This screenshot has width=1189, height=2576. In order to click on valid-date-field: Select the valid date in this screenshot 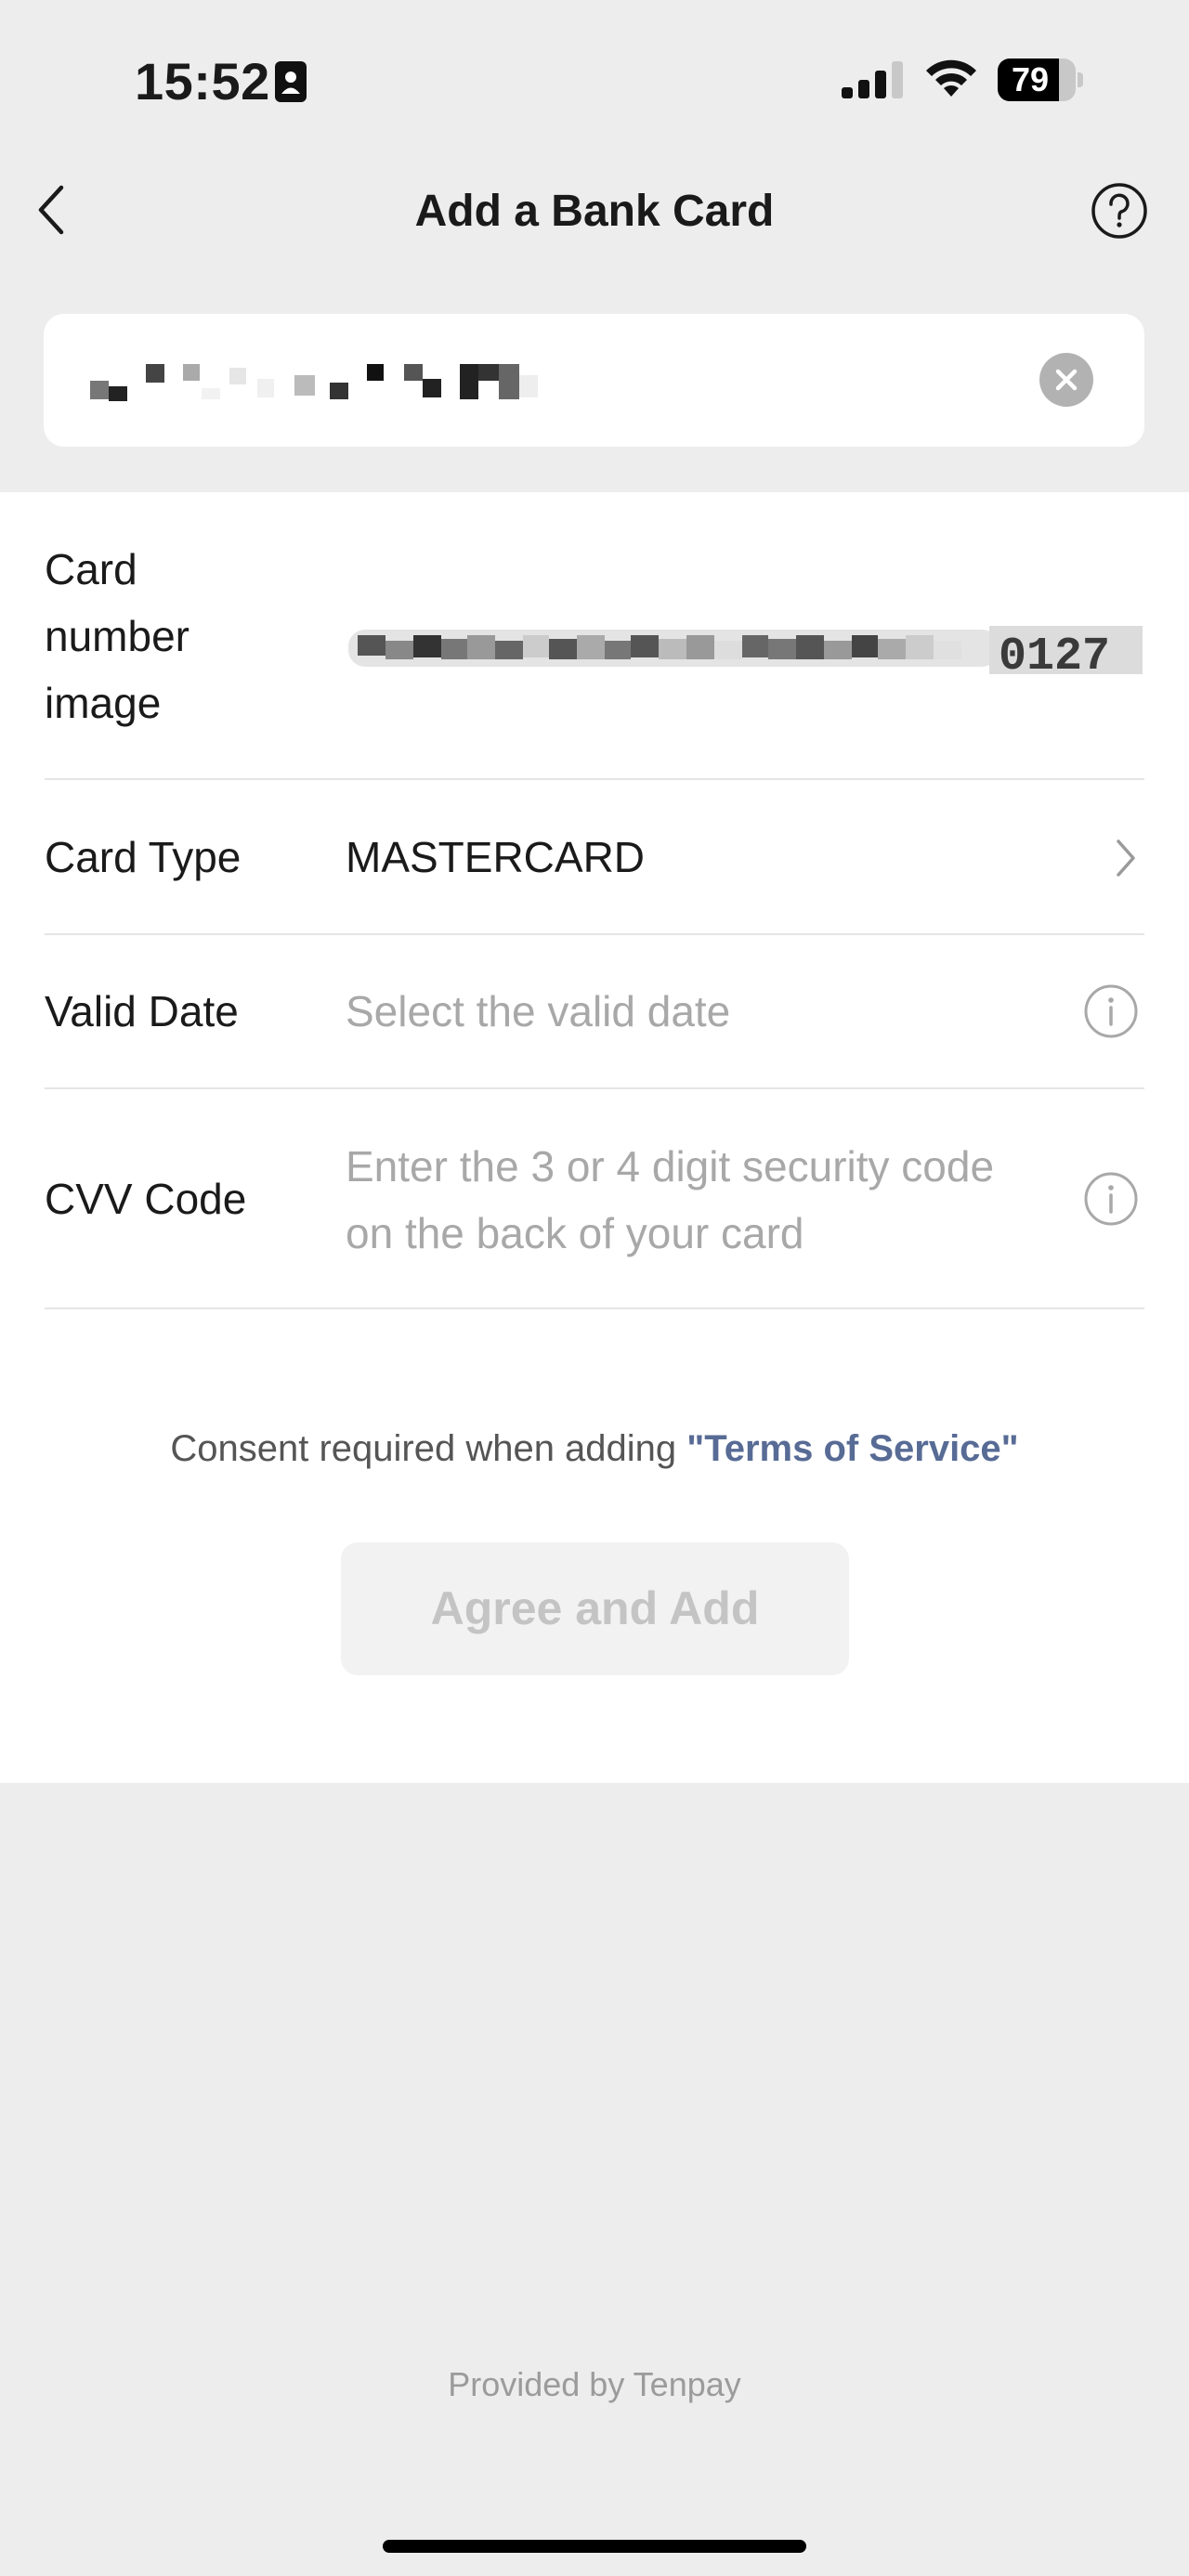, I will do `click(538, 1011)`.